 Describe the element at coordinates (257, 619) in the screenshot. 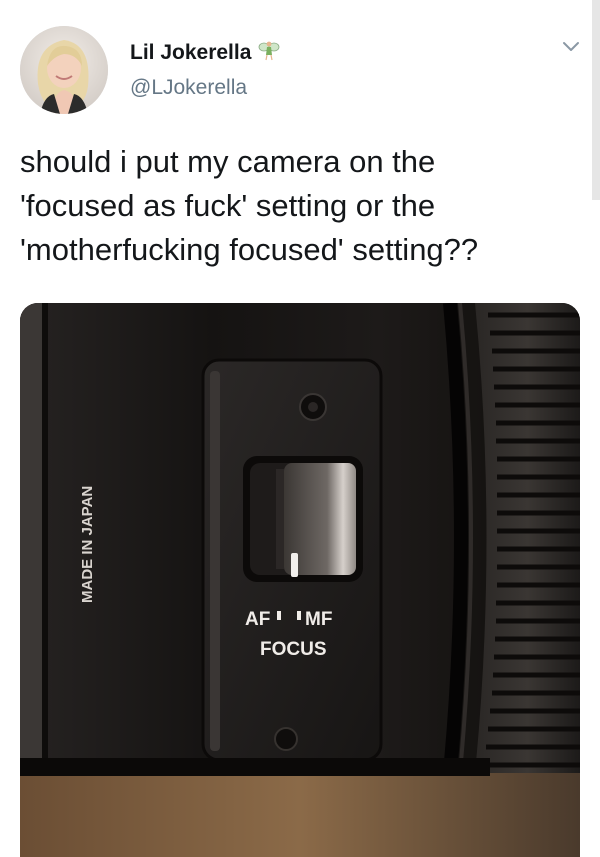

I see `af-label: AF` at that location.